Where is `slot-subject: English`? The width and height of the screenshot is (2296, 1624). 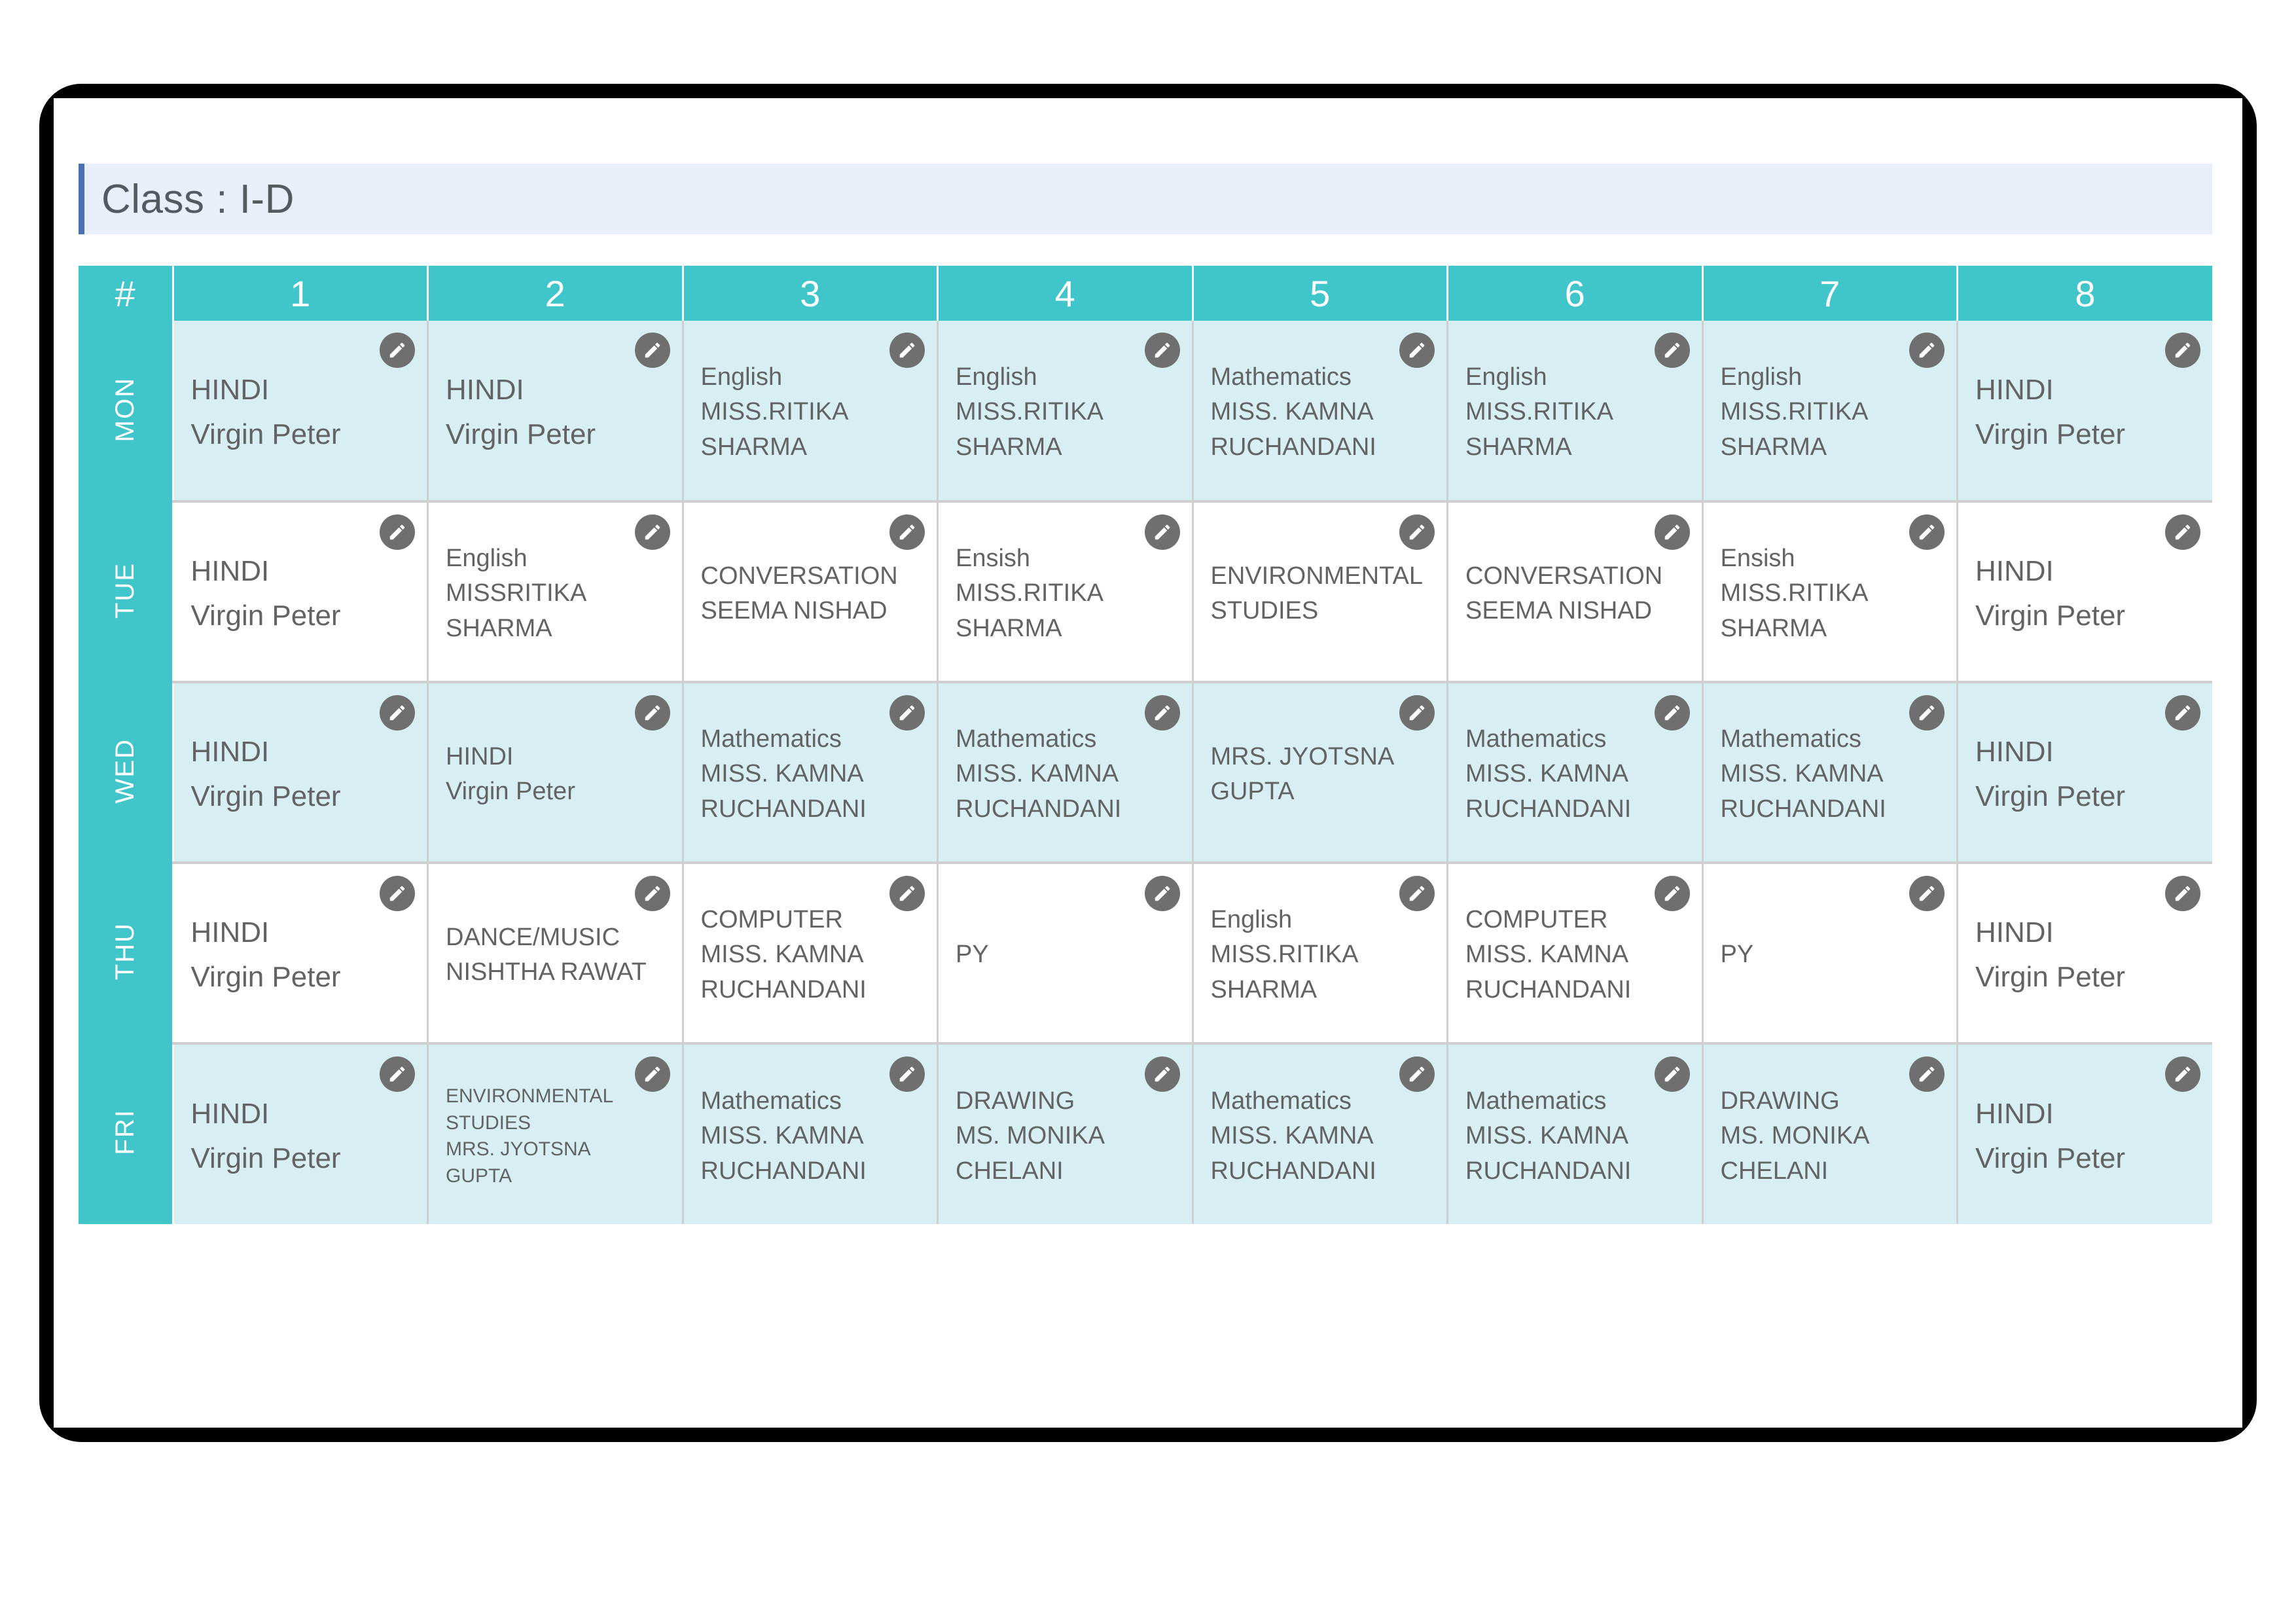
slot-subject: English is located at coordinates (1761, 377).